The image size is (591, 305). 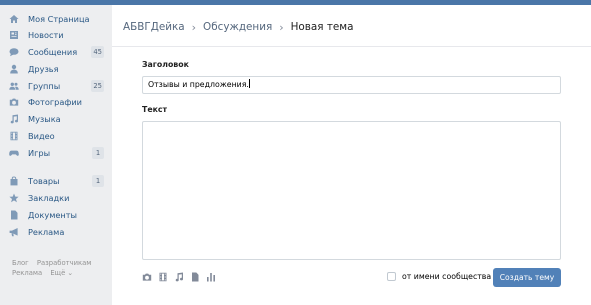 What do you see at coordinates (14, 69) in the screenshot?
I see `friends-icon` at bounding box center [14, 69].